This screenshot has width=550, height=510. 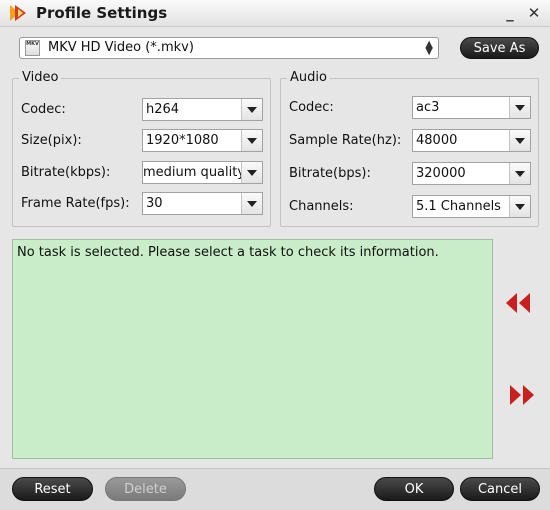 What do you see at coordinates (471, 140) in the screenshot?
I see `audio-samplerate-select: 48000` at bounding box center [471, 140].